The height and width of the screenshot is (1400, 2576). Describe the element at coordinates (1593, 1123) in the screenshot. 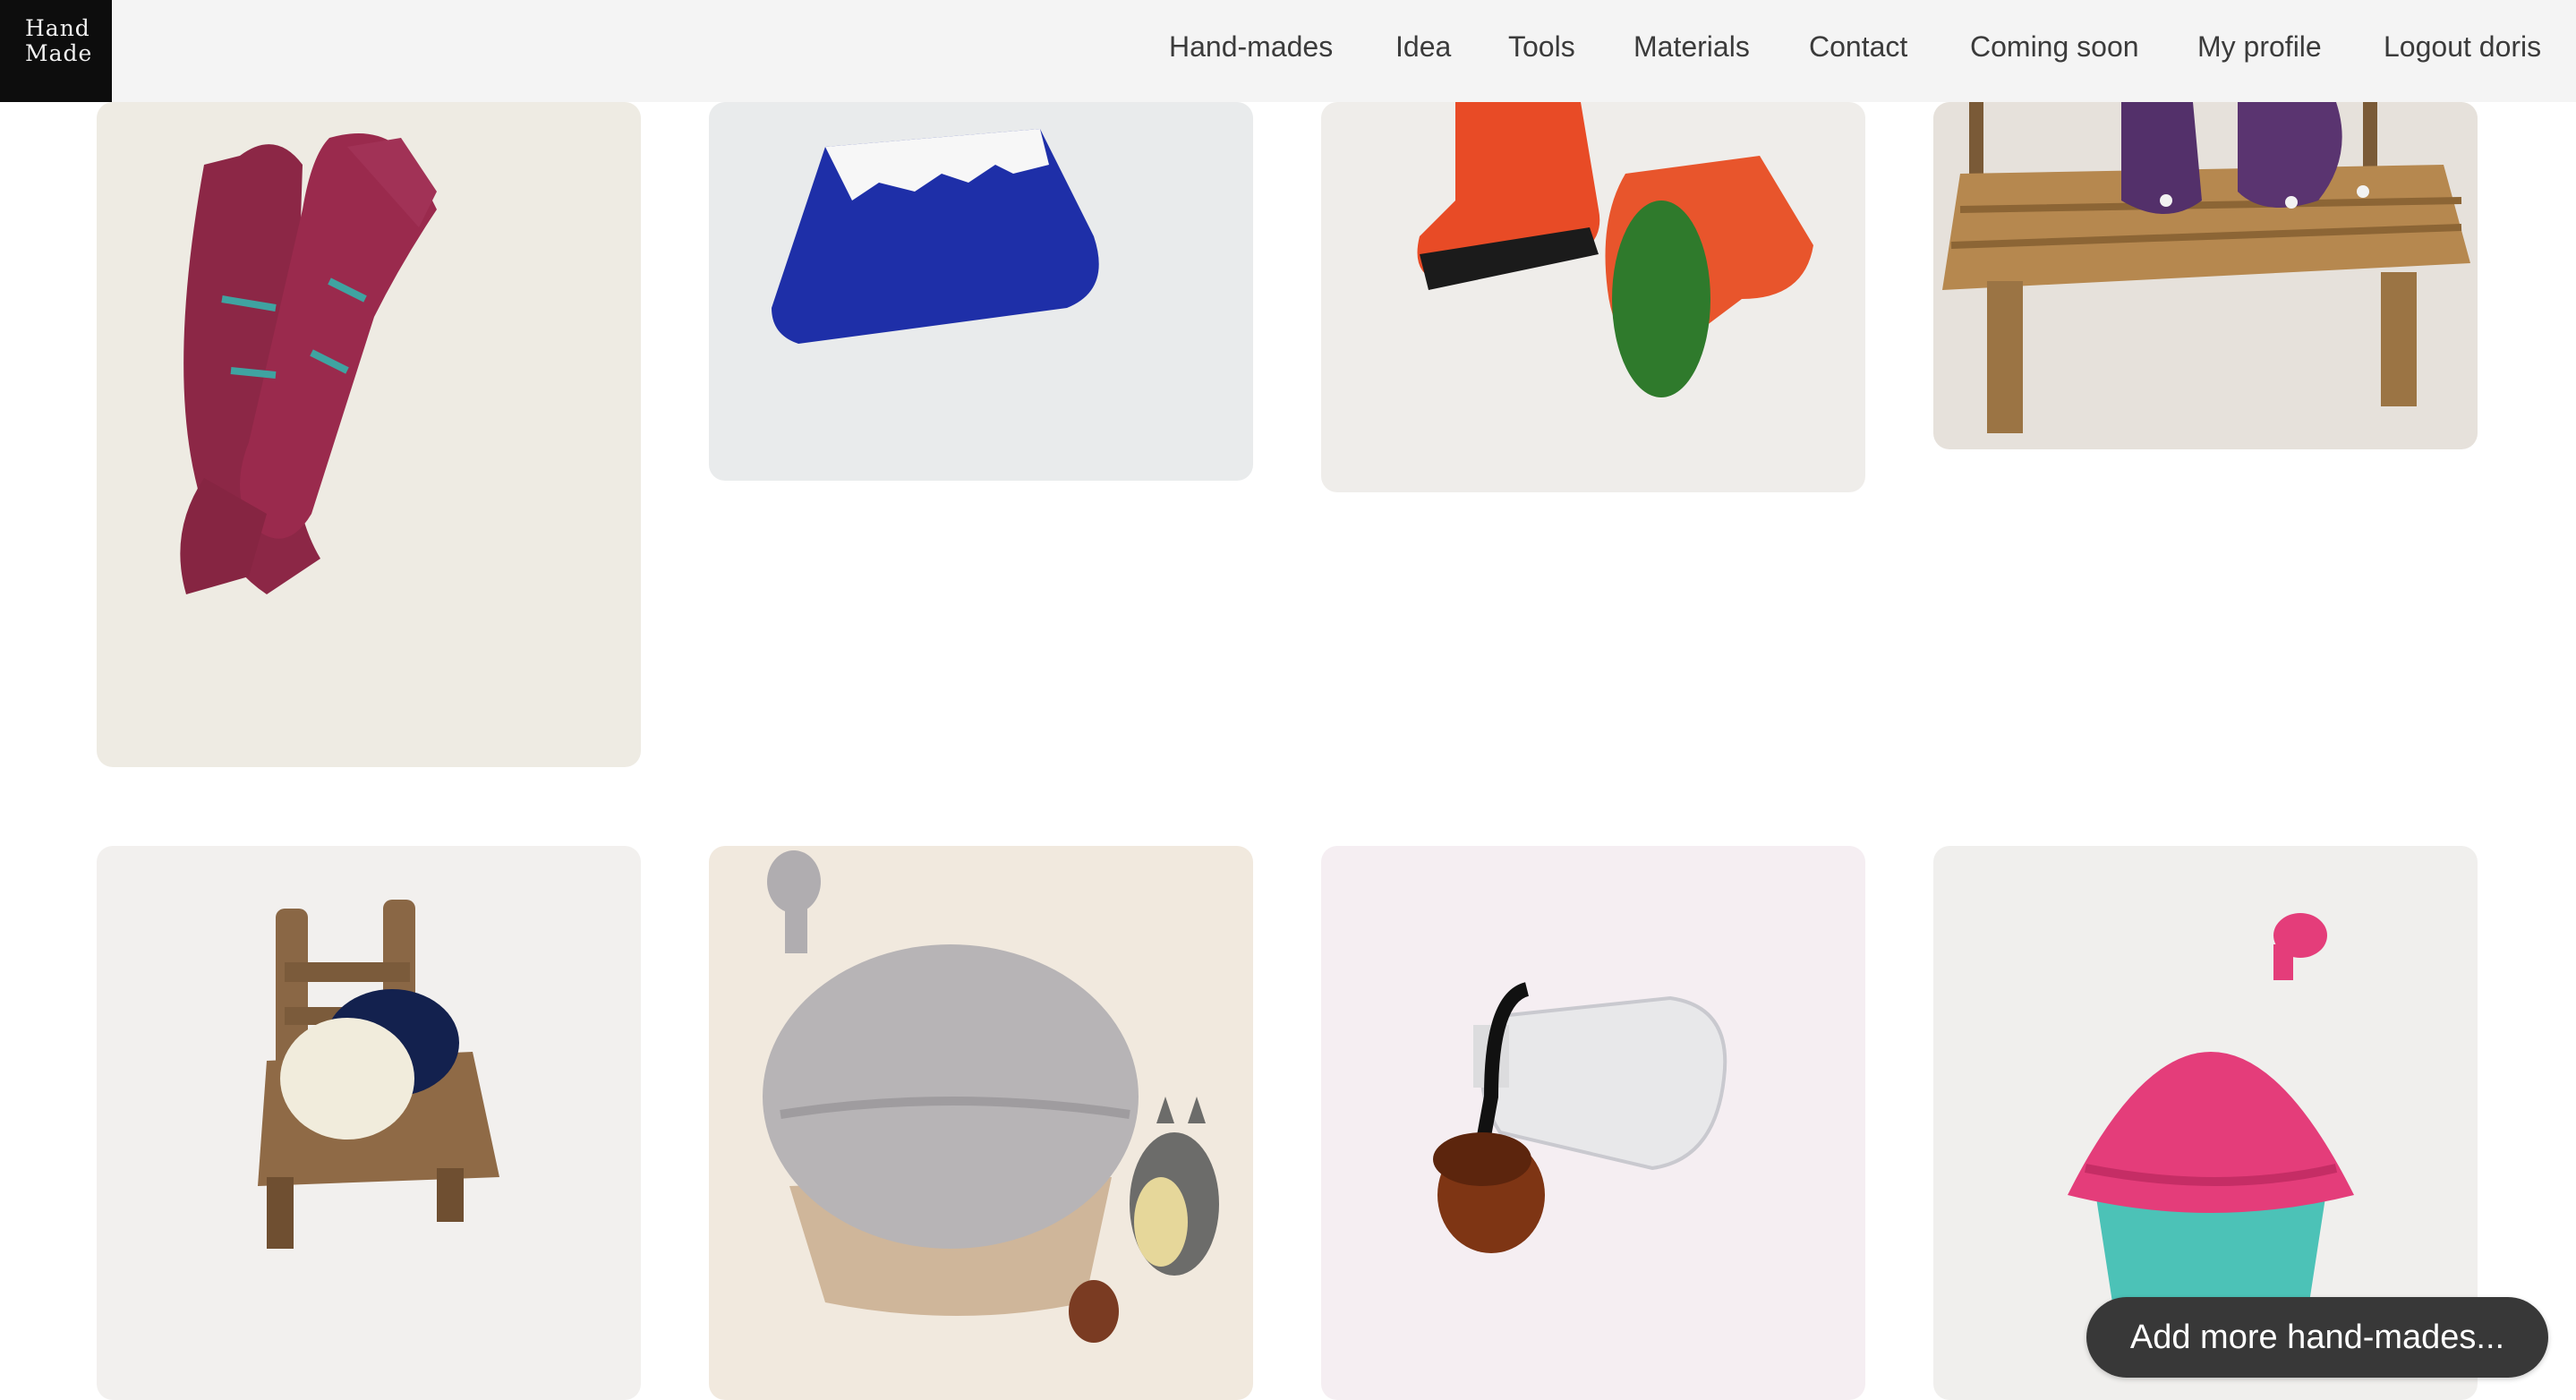

I see `crochet-acorn-with-bottle-photo` at that location.